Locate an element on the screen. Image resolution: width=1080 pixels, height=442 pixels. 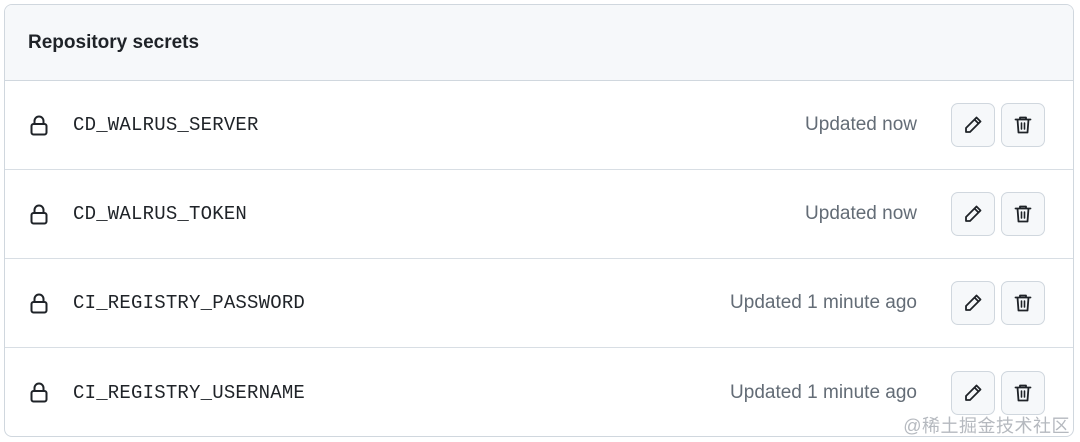
secret-name: CI_REGISTRY_PASSWORD is located at coordinates (189, 303).